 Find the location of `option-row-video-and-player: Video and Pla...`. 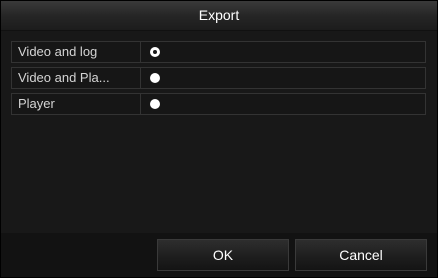

option-row-video-and-player: Video and Pla... is located at coordinates (218, 78).